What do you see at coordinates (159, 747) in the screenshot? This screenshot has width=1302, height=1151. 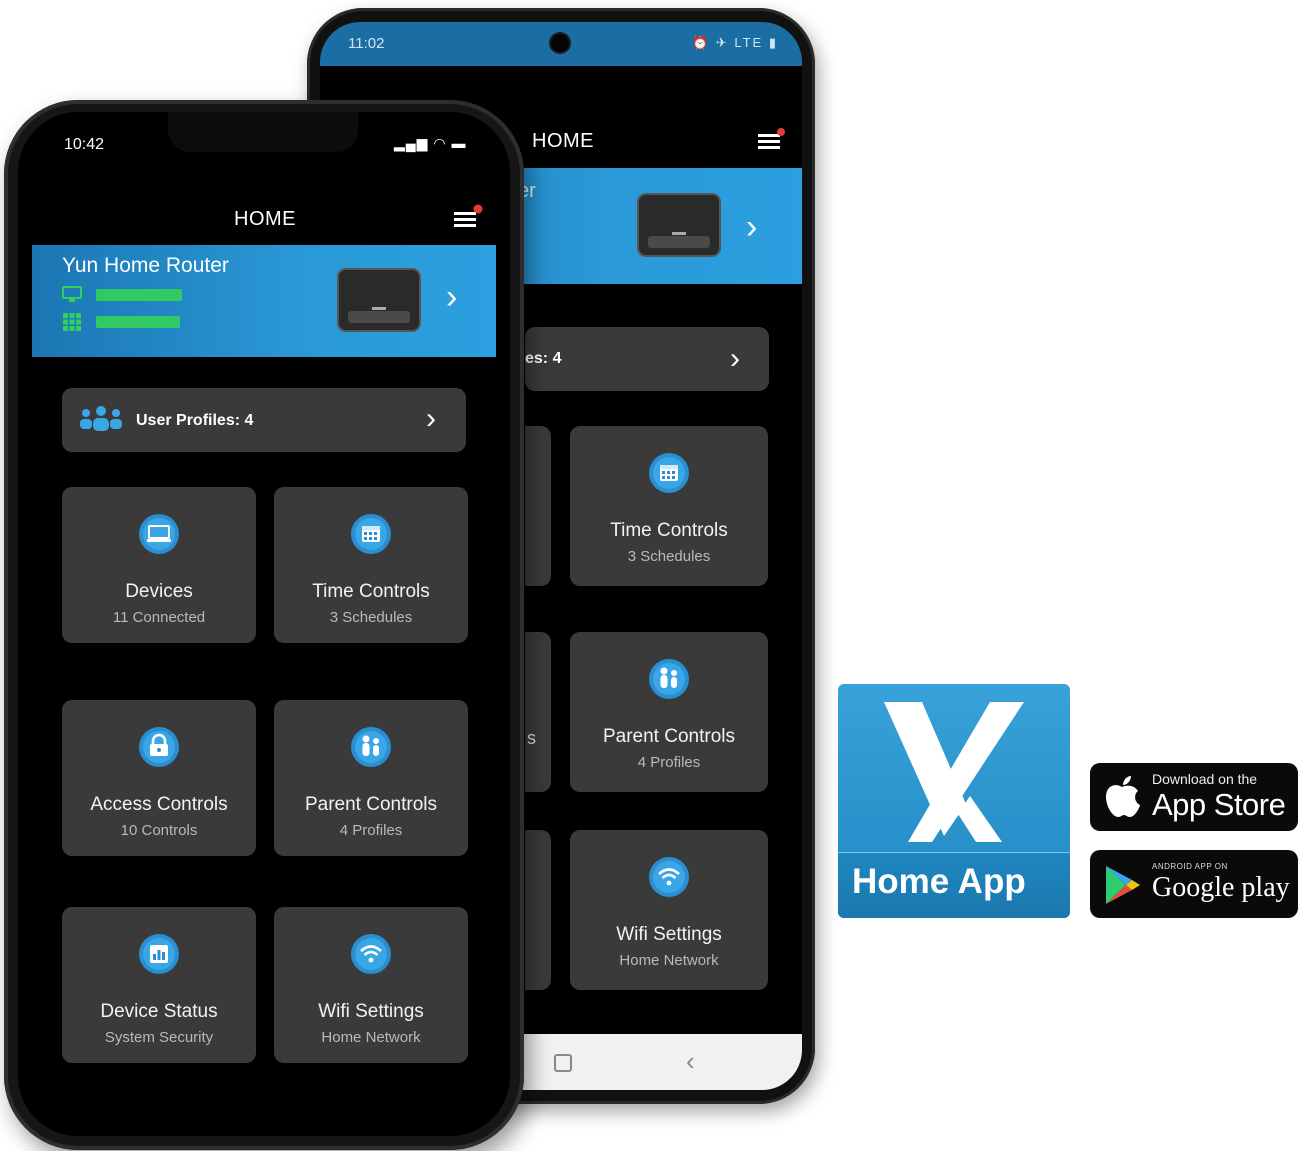 I see `lock-icon` at bounding box center [159, 747].